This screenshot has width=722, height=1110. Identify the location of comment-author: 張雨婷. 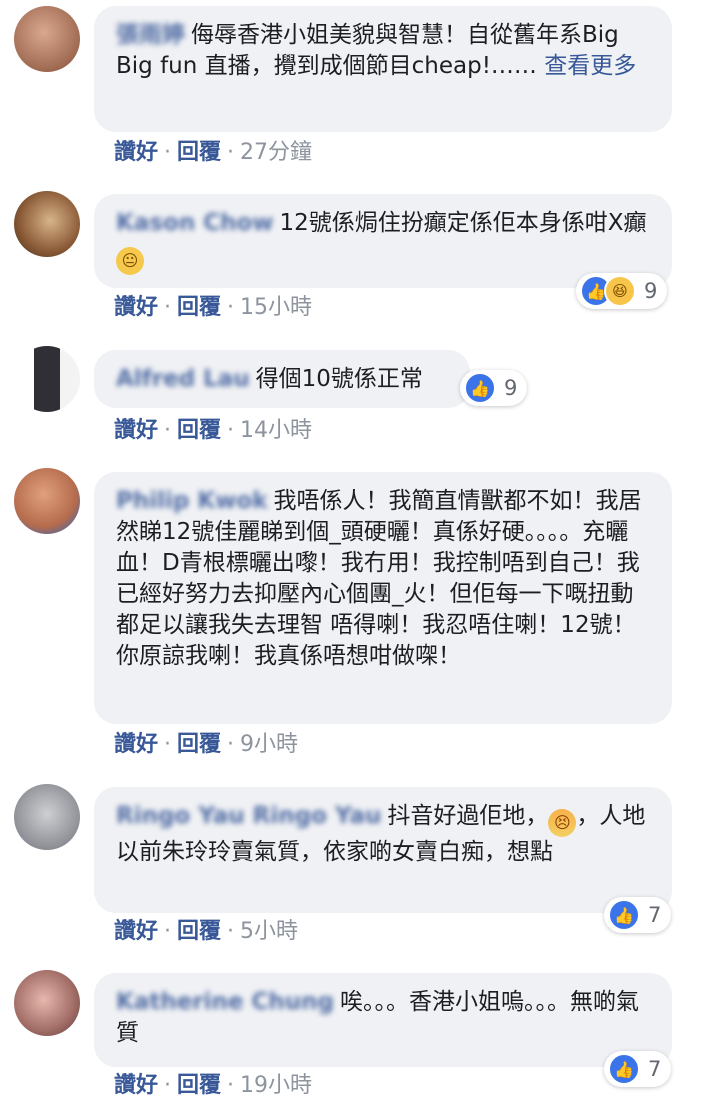
(150, 35).